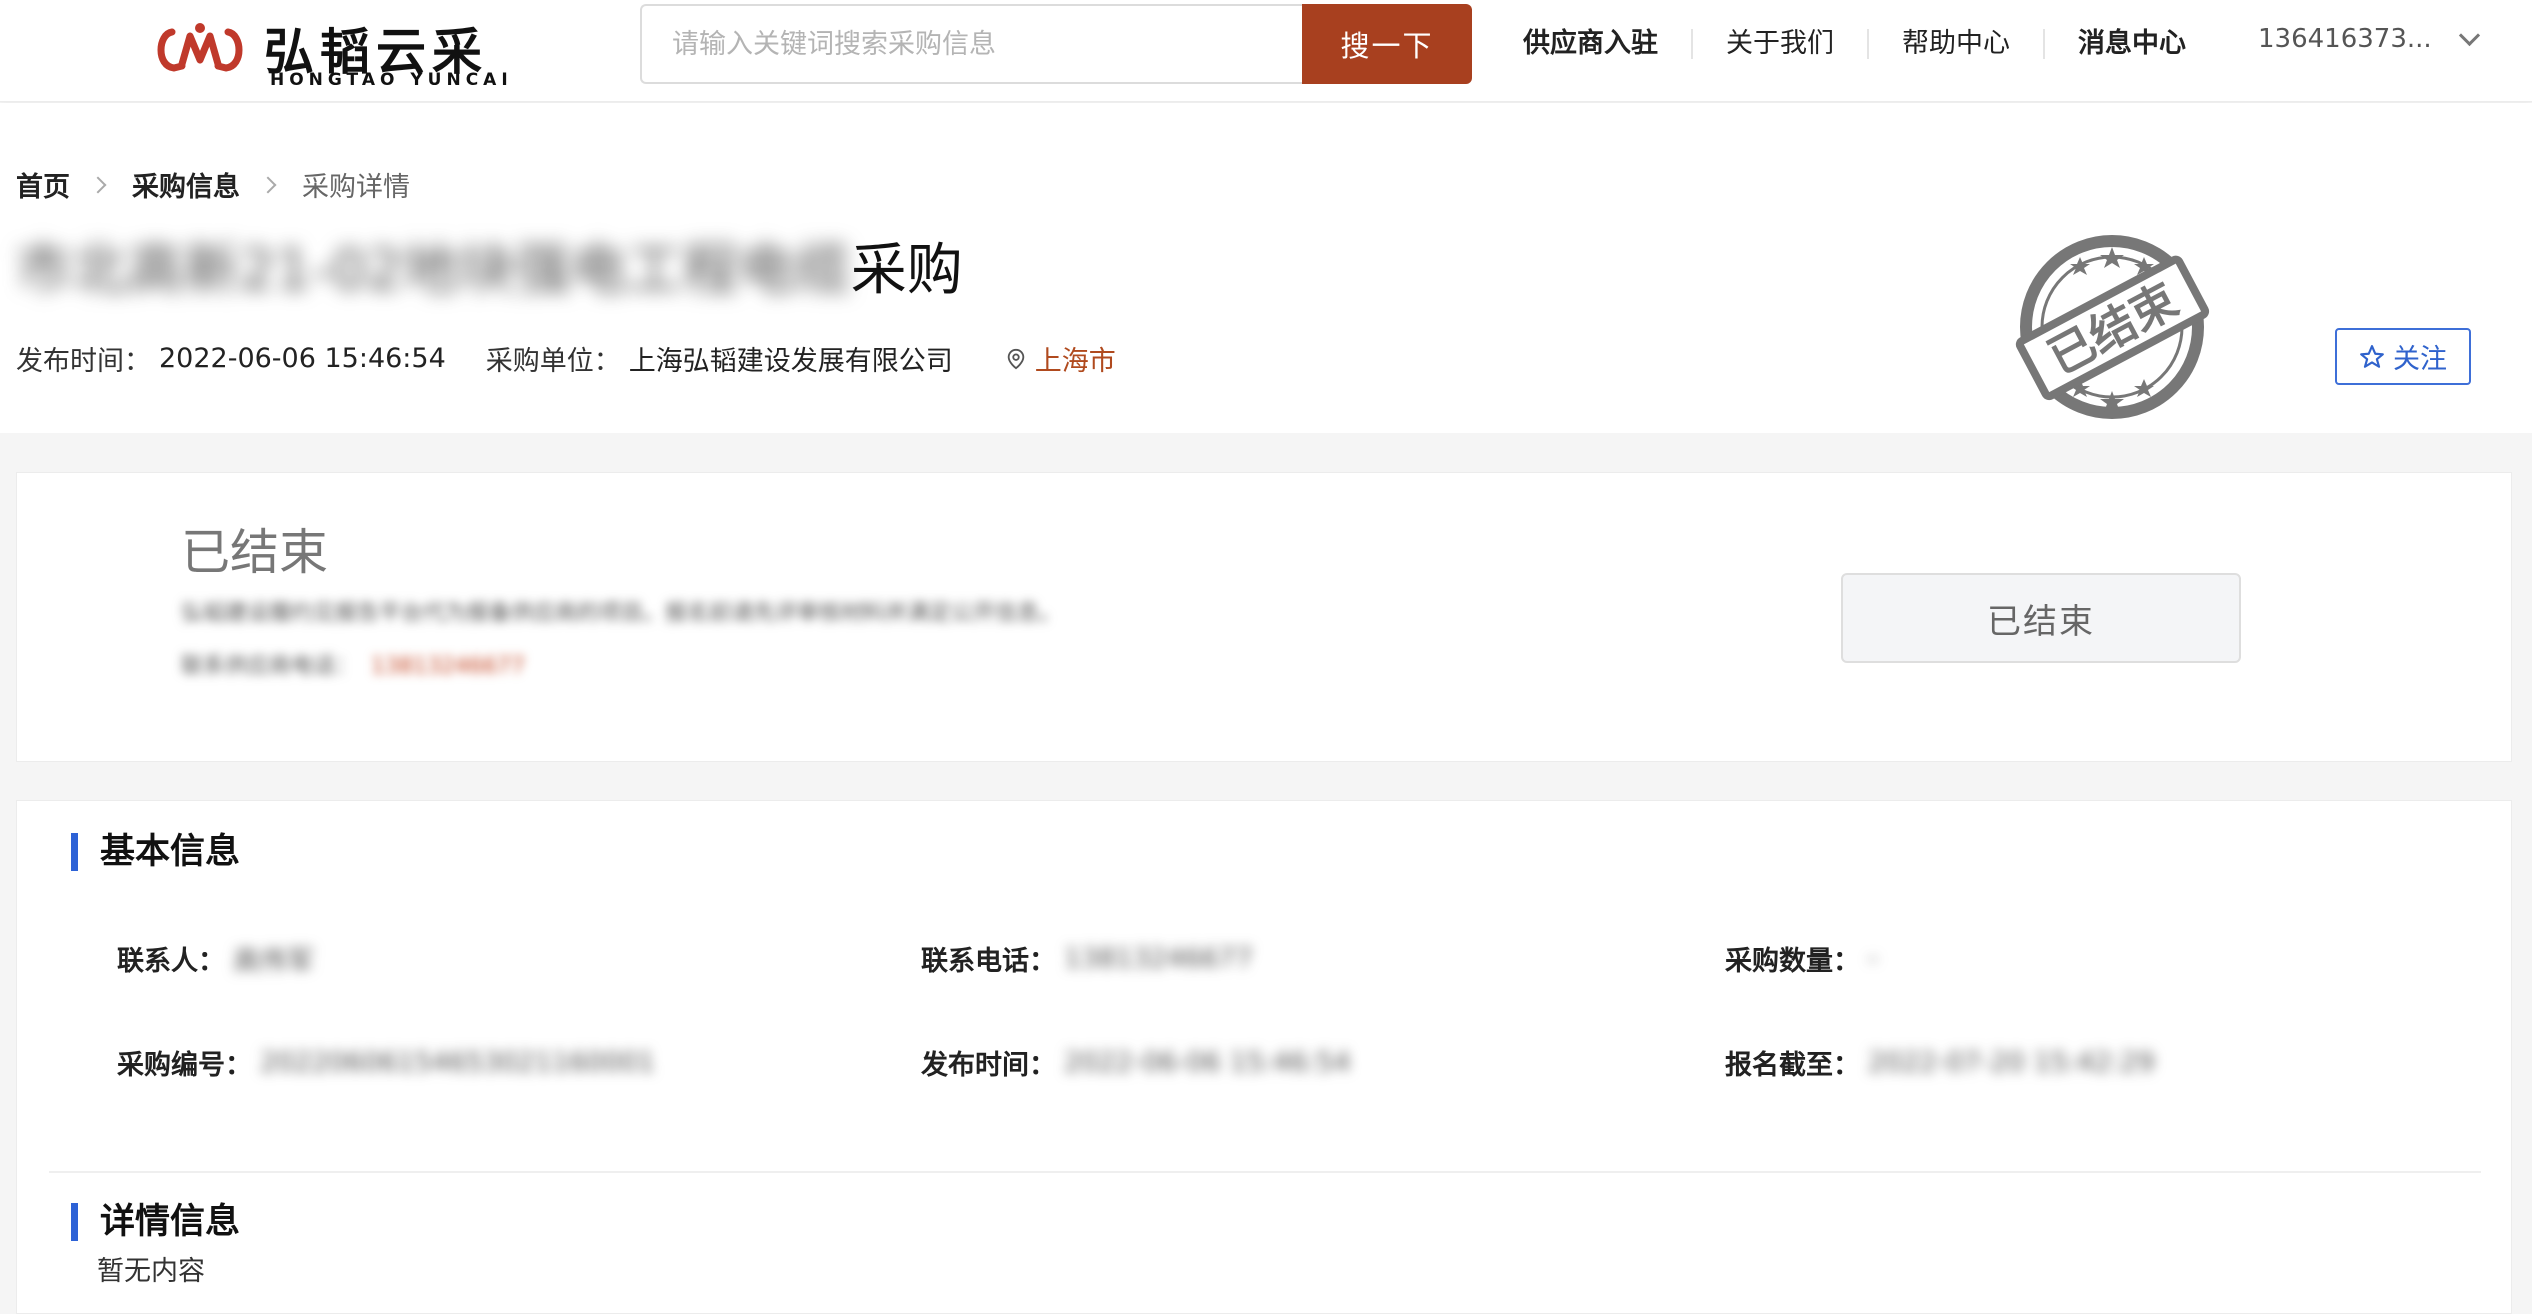  Describe the element at coordinates (1781, 44) in the screenshot. I see `nav-about-us: 关于我们` at that location.